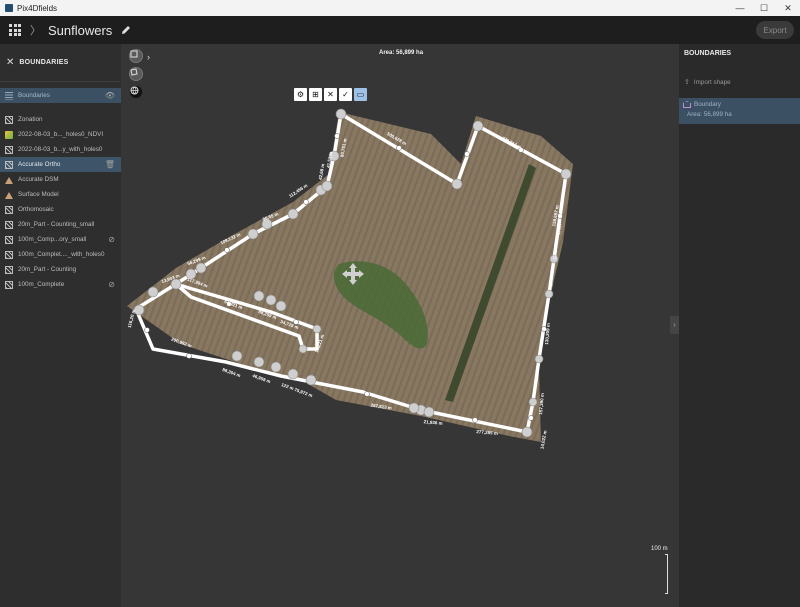 The image size is (800, 607). What do you see at coordinates (52, 239) in the screenshot?
I see `layer-label: 100m_Comp...ory_small` at bounding box center [52, 239].